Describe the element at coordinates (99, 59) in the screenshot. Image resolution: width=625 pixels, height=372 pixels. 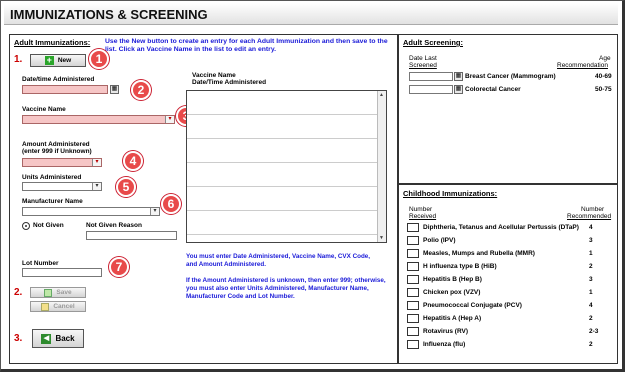
I see `callout-badge-1: 1` at that location.